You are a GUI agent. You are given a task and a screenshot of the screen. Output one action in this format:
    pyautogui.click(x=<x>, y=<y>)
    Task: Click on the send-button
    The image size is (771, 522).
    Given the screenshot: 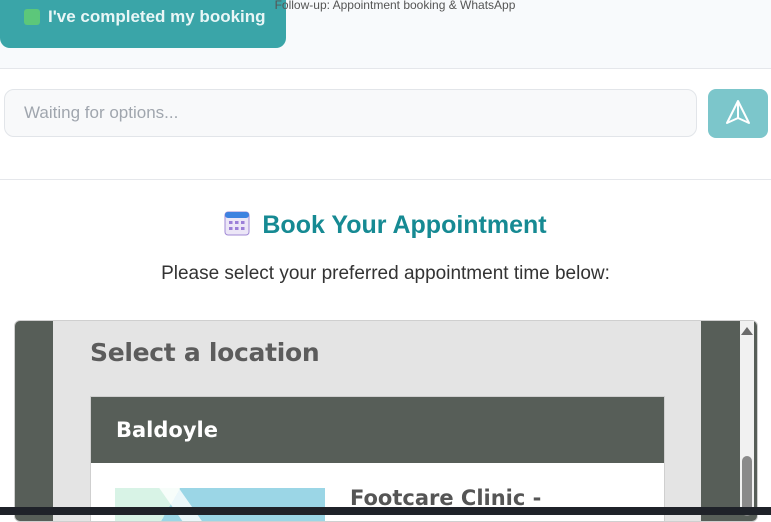 What is the action you would take?
    pyautogui.click(x=738, y=113)
    